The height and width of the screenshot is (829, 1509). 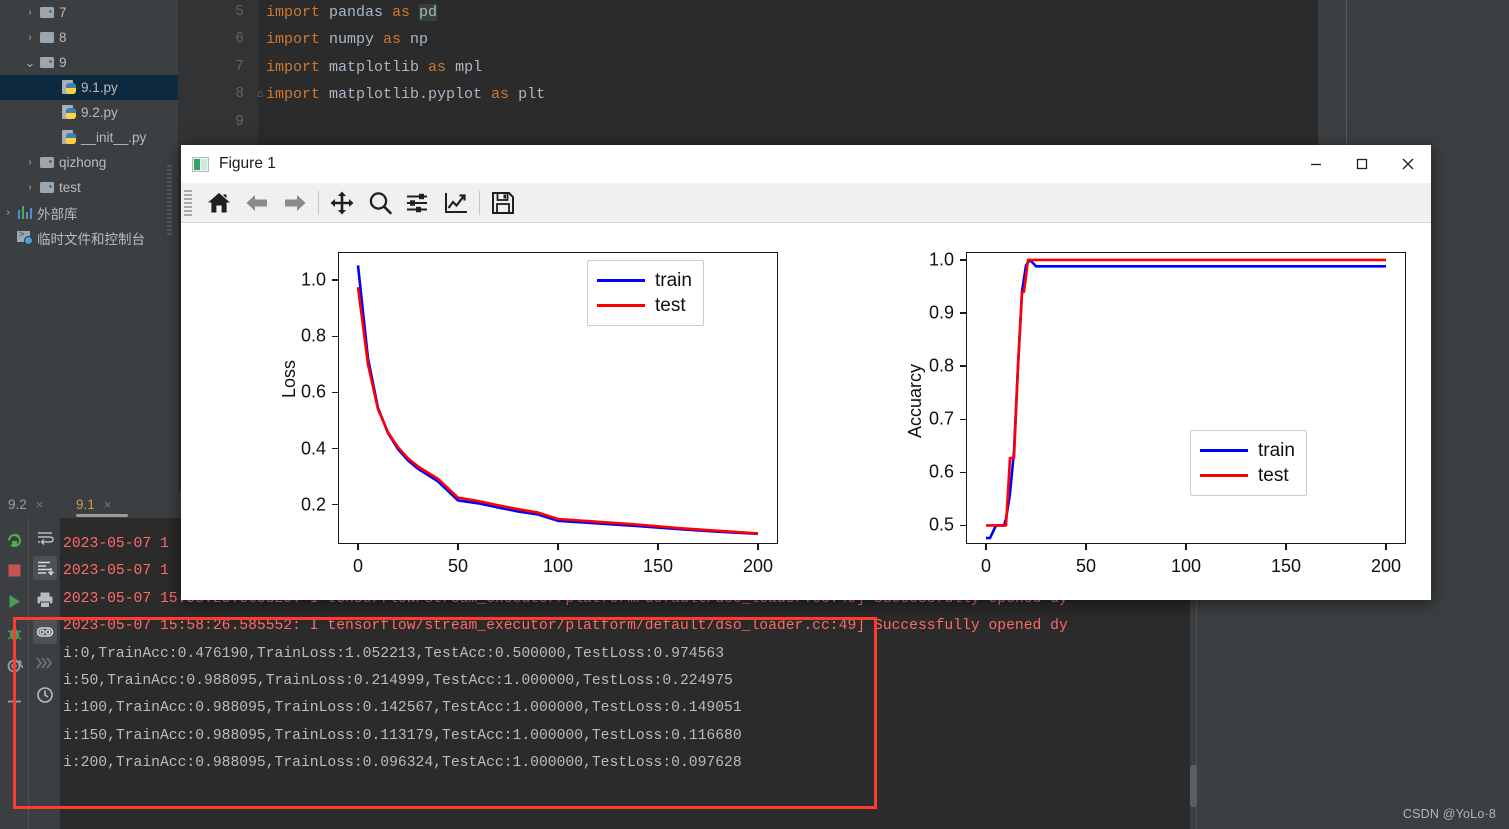 What do you see at coordinates (102, 504) in the screenshot?
I see `console-tab-9.1: 9.1 ×` at bounding box center [102, 504].